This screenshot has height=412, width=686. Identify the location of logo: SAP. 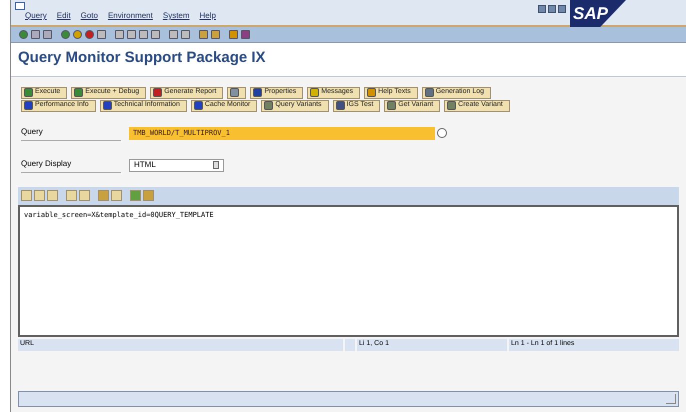
(598, 13).